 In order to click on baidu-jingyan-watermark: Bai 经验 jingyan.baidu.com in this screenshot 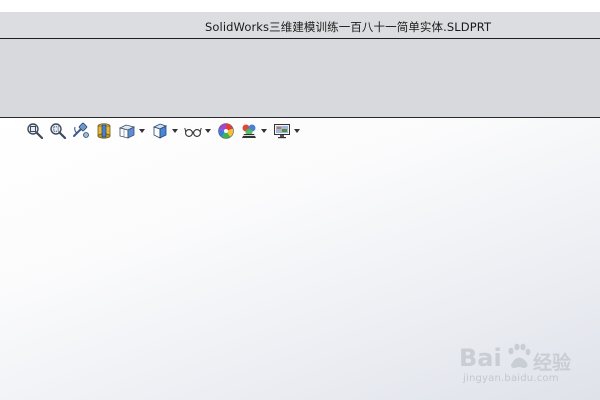, I will do `click(525, 365)`.